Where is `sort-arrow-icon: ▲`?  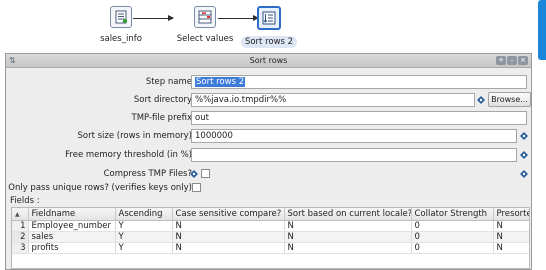 sort-arrow-icon: ▲ is located at coordinates (17, 214).